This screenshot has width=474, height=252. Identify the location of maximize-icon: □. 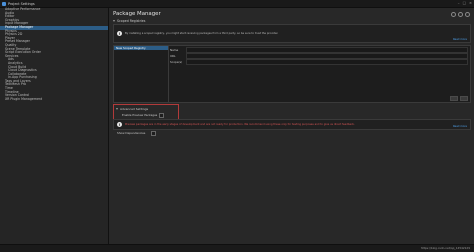
(464, 3).